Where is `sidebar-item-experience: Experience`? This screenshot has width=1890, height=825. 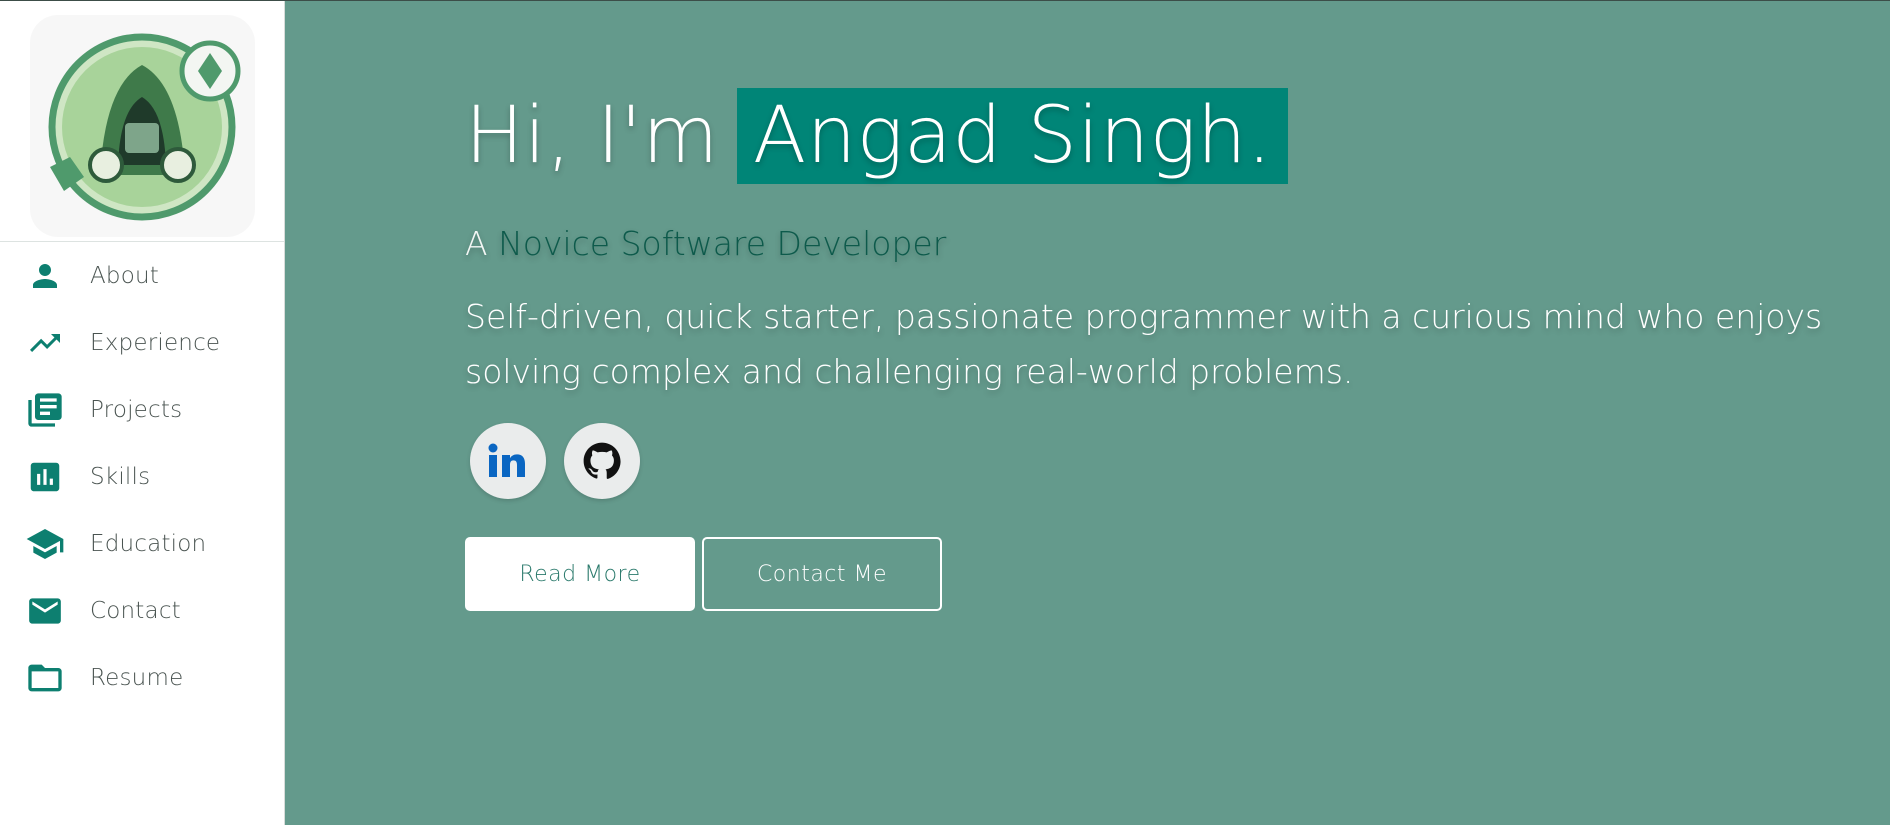 sidebar-item-experience: Experience is located at coordinates (142, 342).